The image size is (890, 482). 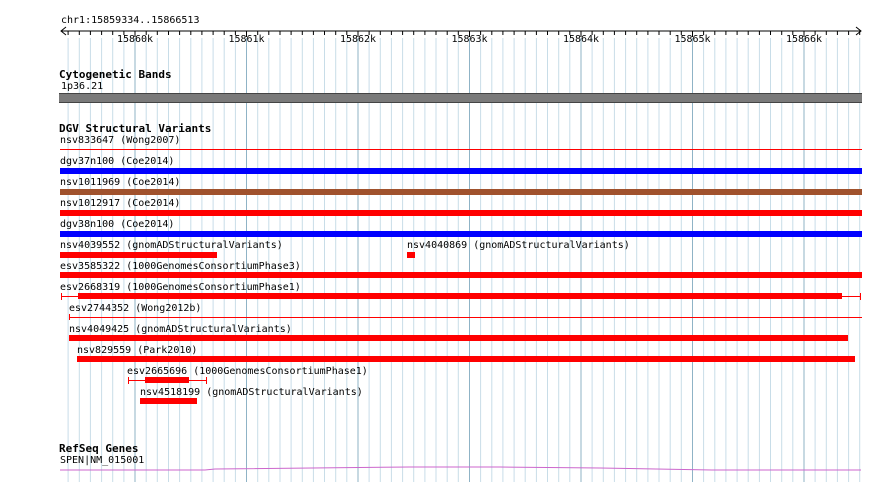 What do you see at coordinates (120, 203) in the screenshot?
I see `dgv-feature-label: nsv1012917 (Coe2014)` at bounding box center [120, 203].